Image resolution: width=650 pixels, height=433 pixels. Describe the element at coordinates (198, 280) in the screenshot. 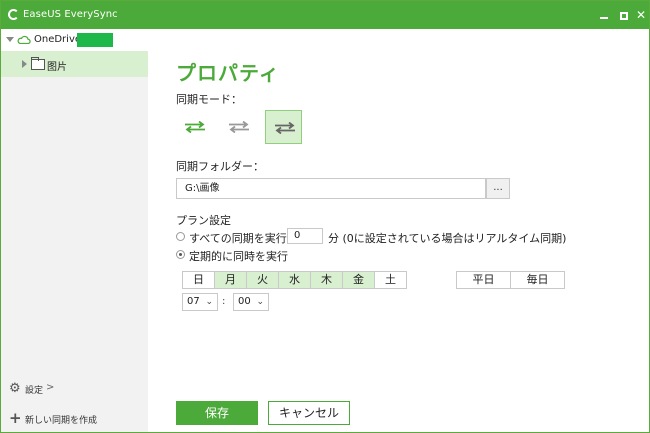

I see `day-sun: 日` at that location.